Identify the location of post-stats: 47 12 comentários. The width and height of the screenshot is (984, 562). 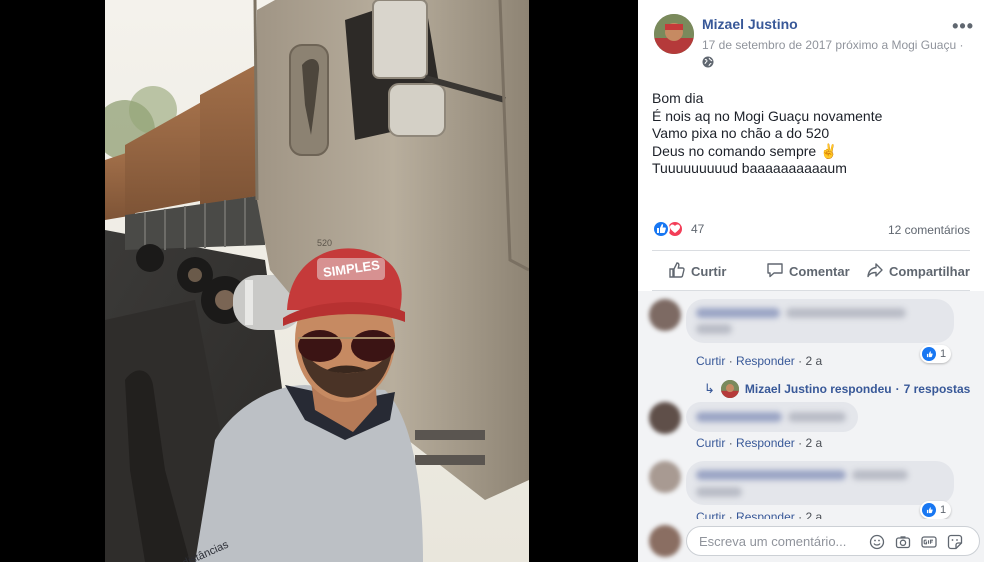
(812, 230).